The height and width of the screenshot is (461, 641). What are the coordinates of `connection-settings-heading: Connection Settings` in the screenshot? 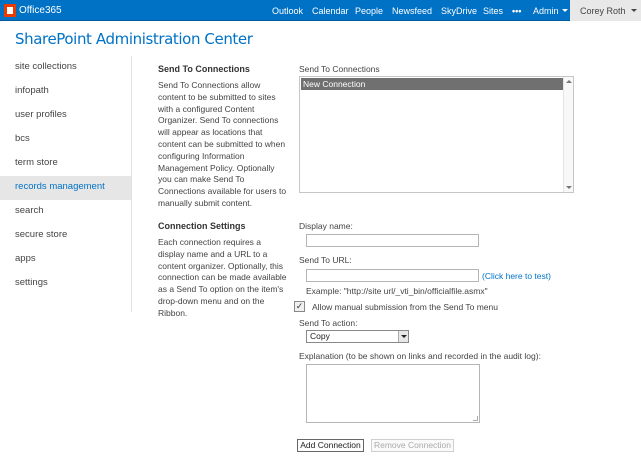 It's located at (202, 226).